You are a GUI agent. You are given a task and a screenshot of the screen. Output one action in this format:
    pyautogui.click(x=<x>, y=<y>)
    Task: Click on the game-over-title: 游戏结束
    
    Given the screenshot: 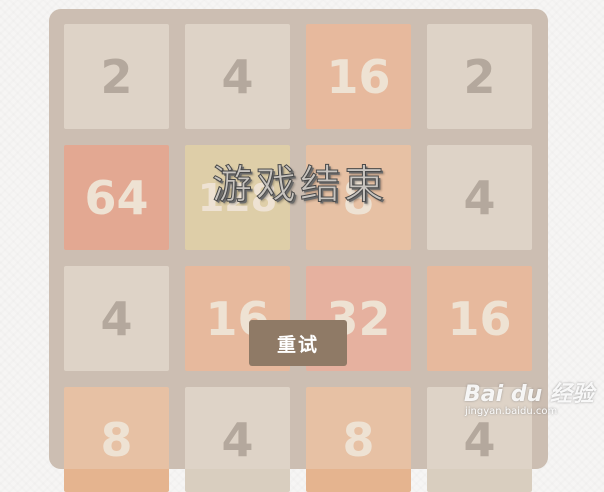 What is the action you would take?
    pyautogui.click(x=300, y=185)
    